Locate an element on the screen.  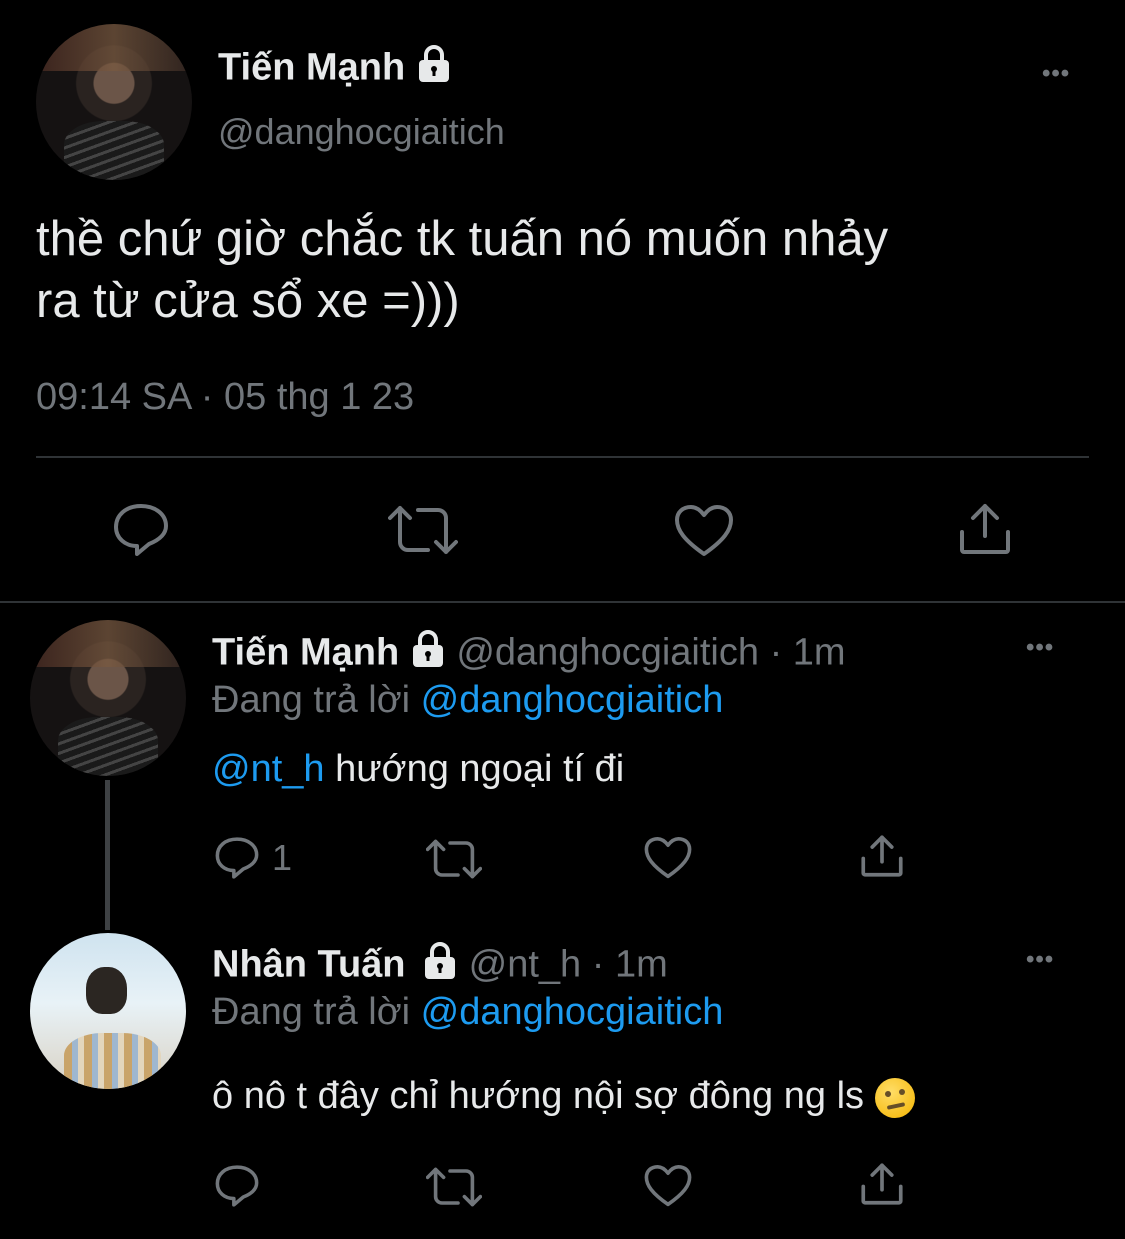
reply-text: @nt_h hướng ngoại tí đi is located at coordinates (418, 769).